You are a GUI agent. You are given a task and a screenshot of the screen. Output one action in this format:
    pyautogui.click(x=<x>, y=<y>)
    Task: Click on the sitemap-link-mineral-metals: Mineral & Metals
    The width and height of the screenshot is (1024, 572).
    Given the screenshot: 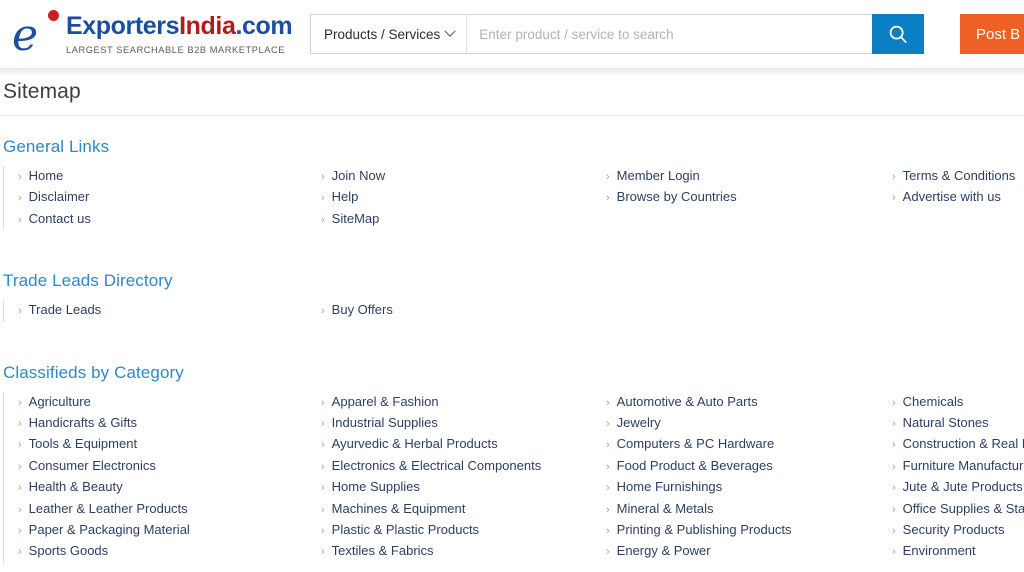 What is the action you would take?
    pyautogui.click(x=665, y=509)
    